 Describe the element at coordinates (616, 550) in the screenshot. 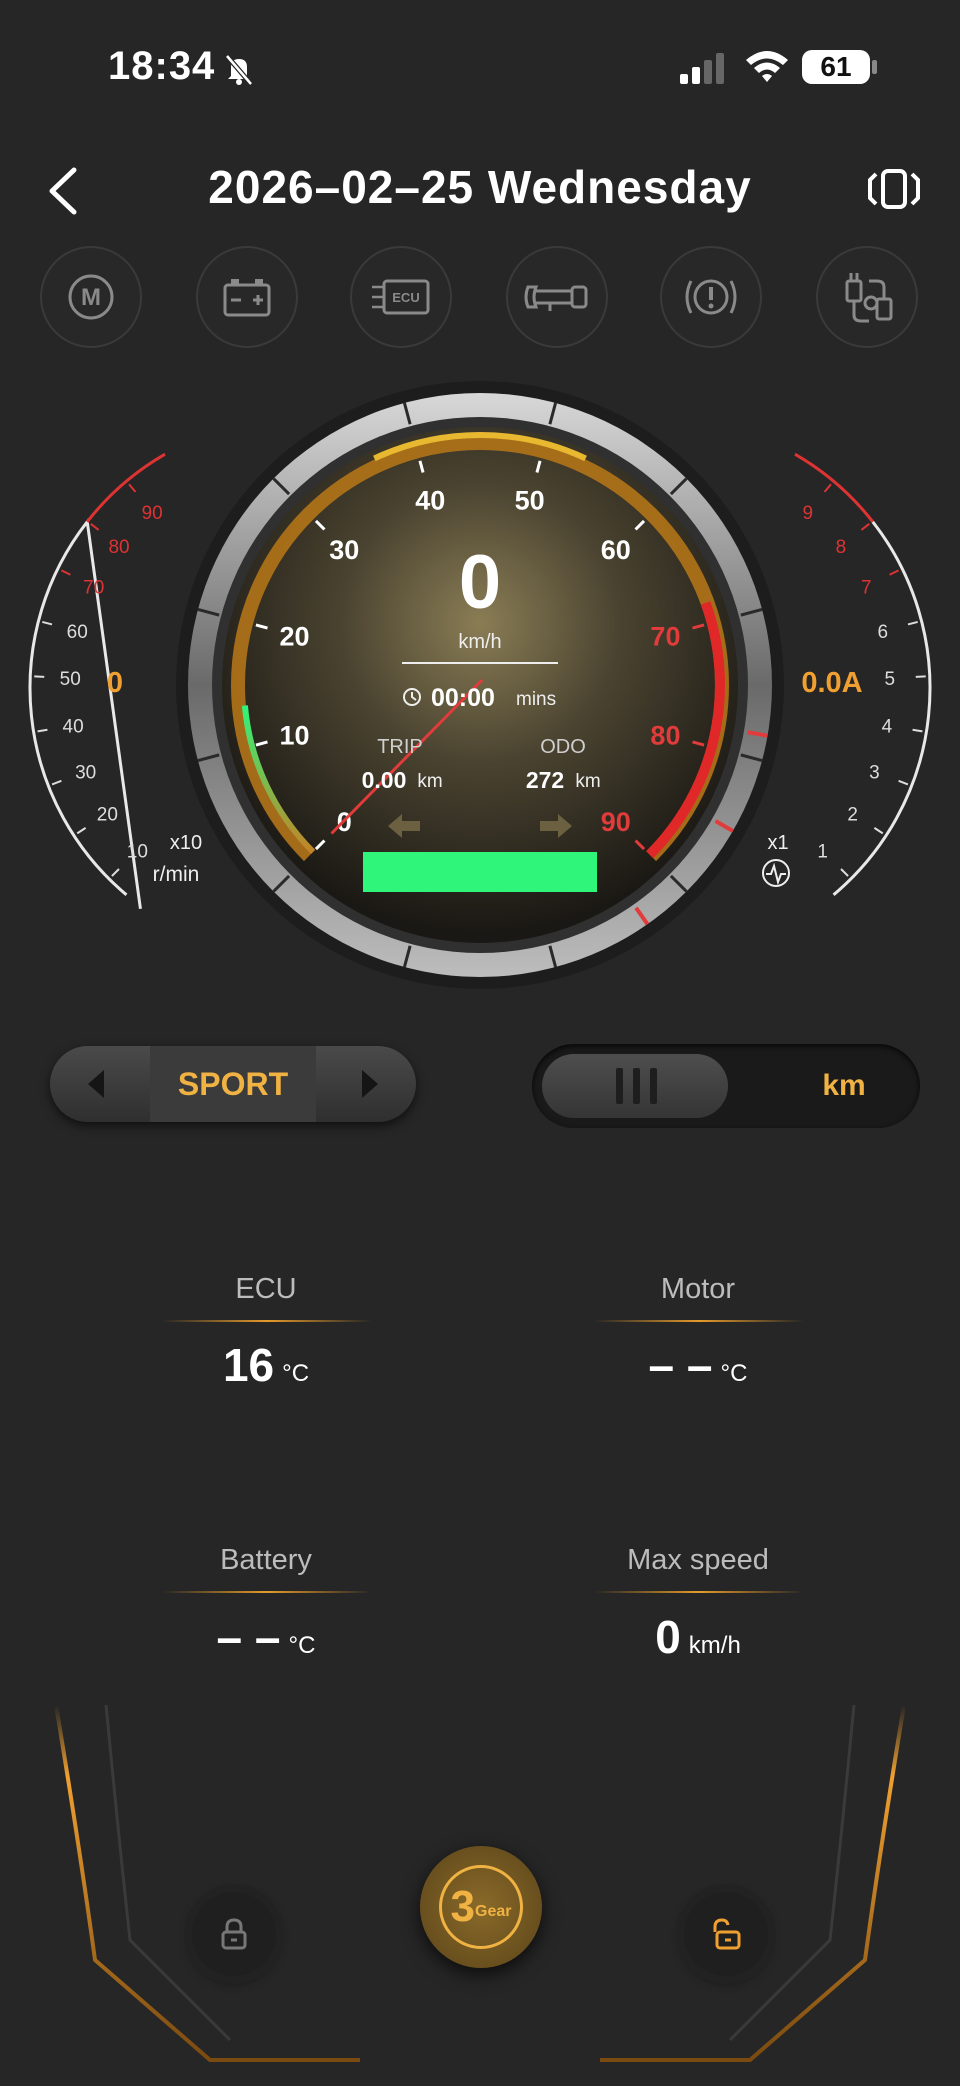

I see `speed-tick-label: 60` at that location.